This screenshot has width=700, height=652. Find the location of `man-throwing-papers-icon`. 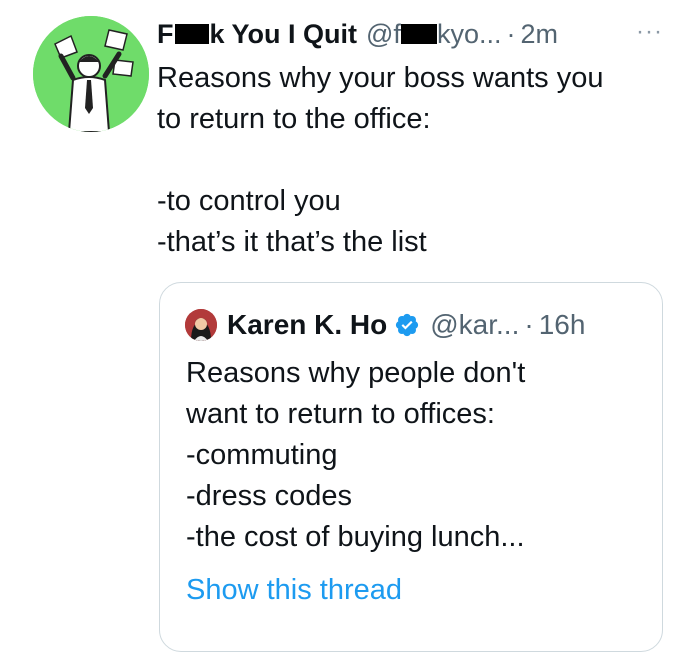

man-throwing-papers-icon is located at coordinates (91, 74).